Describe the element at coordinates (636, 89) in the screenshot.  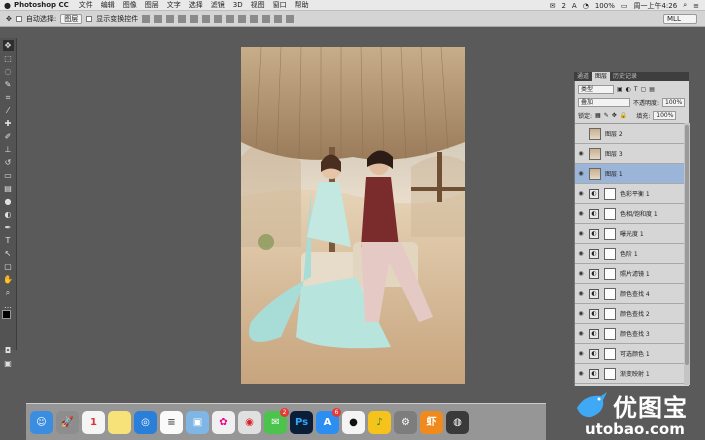
I see `filter-type-icon: T` at that location.